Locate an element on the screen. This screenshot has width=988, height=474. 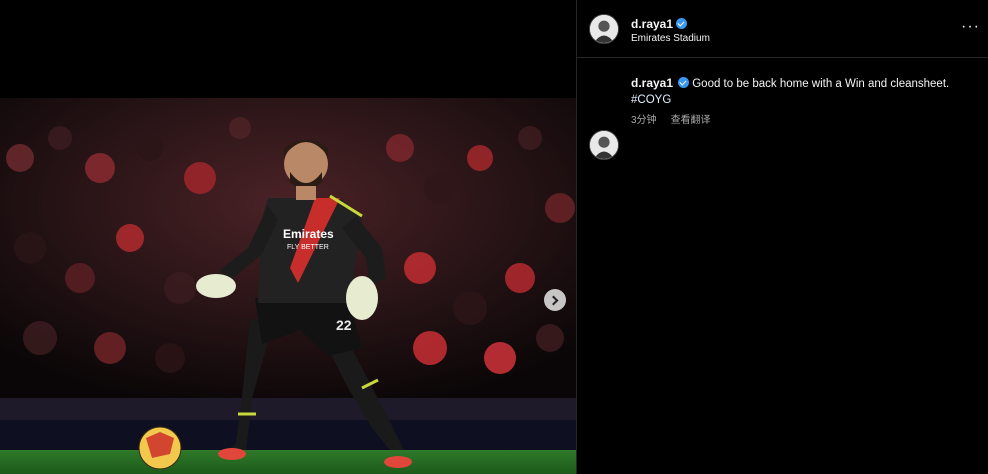
more-options-icon: ··· is located at coordinates (970, 27).